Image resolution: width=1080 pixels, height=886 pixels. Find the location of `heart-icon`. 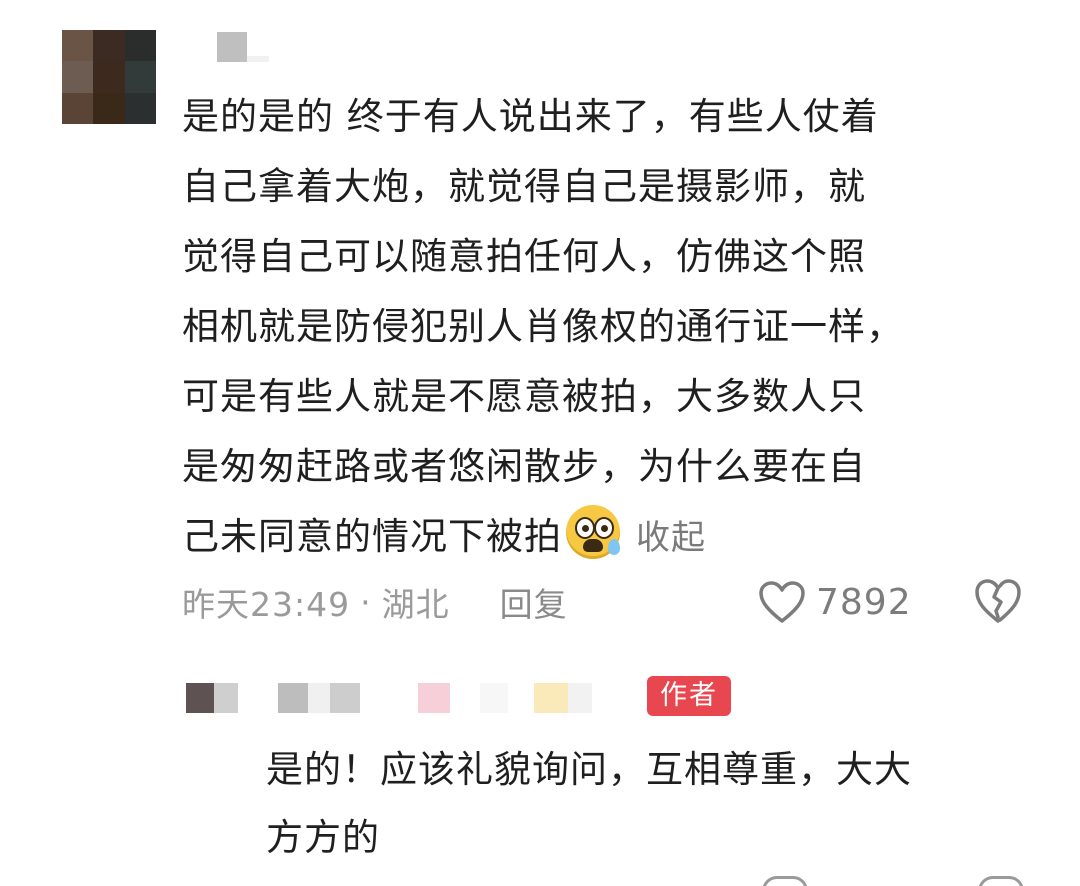

heart-icon is located at coordinates (782, 602).